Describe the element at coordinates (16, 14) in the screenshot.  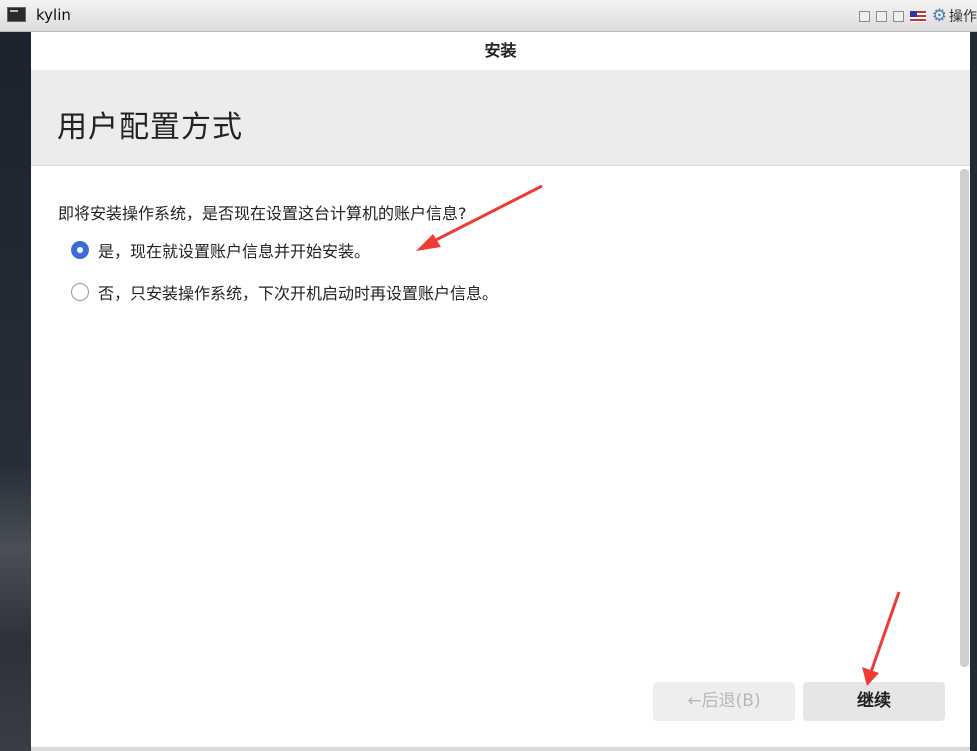
I see `terminal-icon` at that location.